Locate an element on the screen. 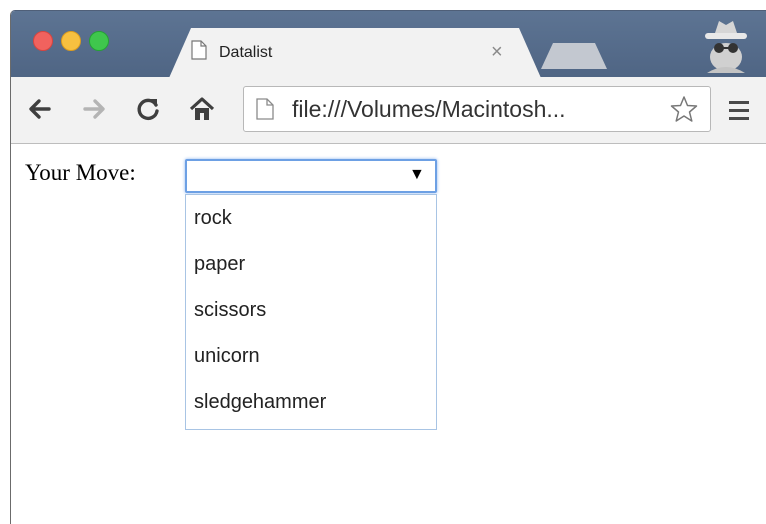 This screenshot has width=766, height=524. suggestion-rock: rock is located at coordinates (311, 218).